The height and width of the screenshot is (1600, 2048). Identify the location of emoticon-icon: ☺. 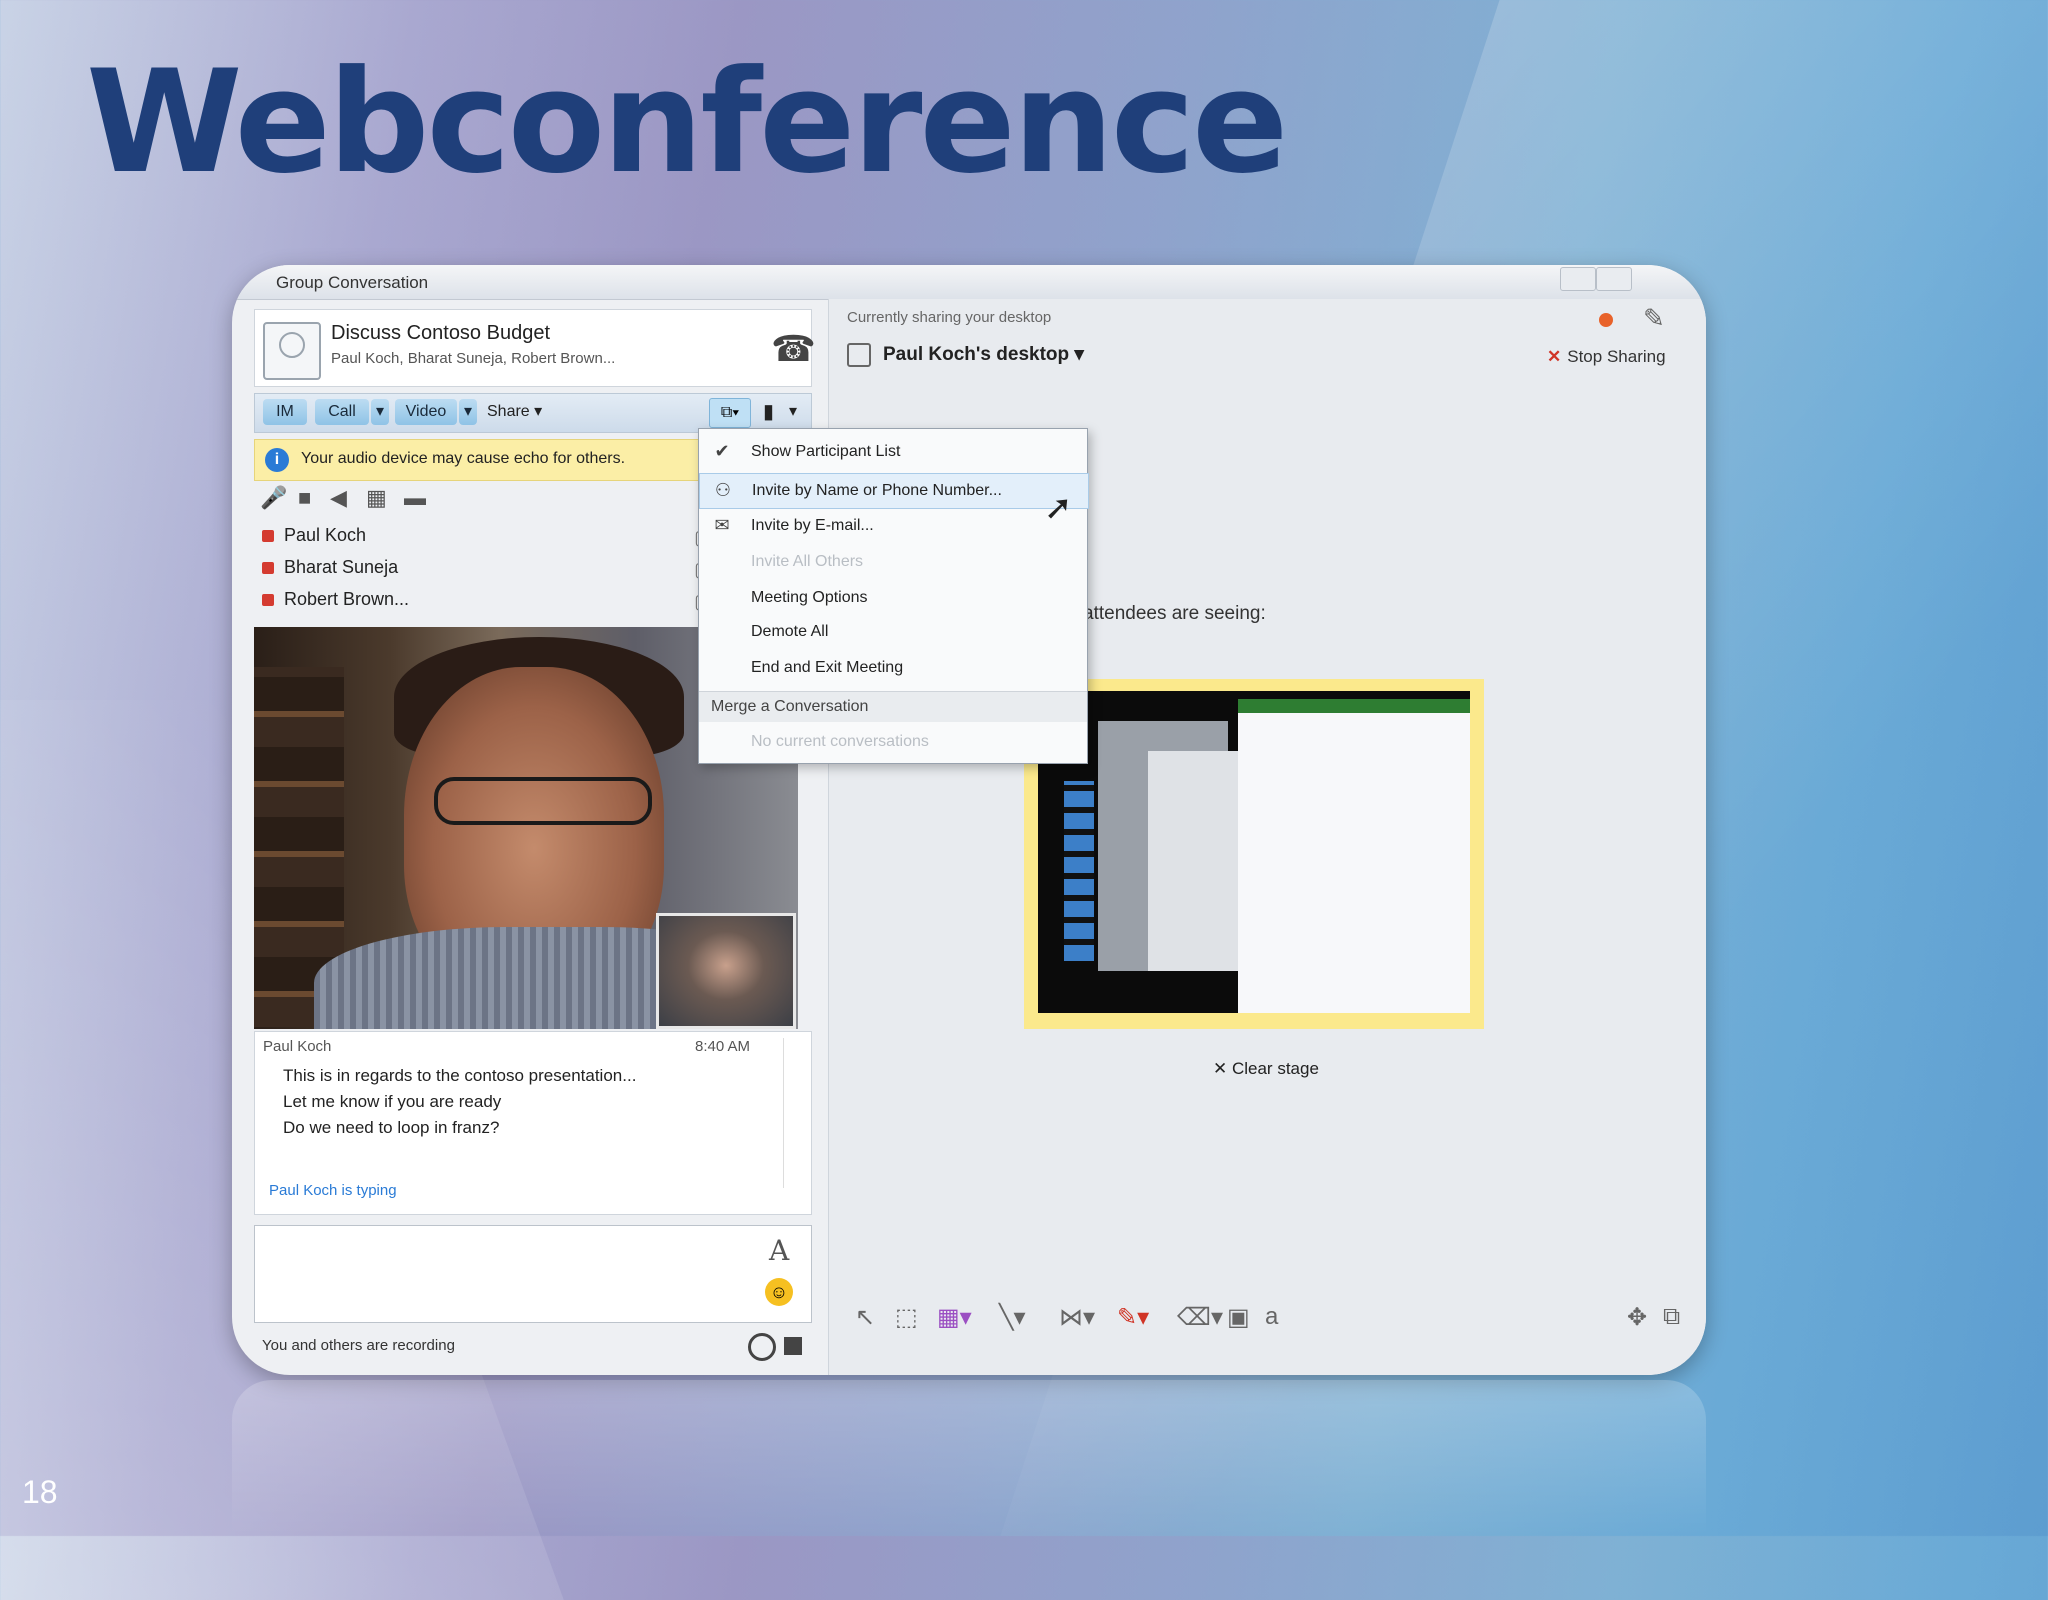
(779, 1292).